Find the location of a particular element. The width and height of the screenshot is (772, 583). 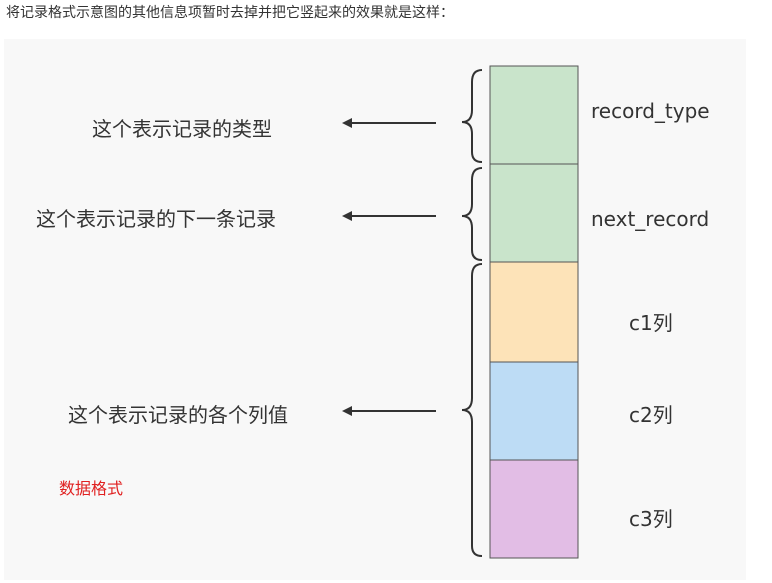

brace-next-record is located at coordinates (472, 214).